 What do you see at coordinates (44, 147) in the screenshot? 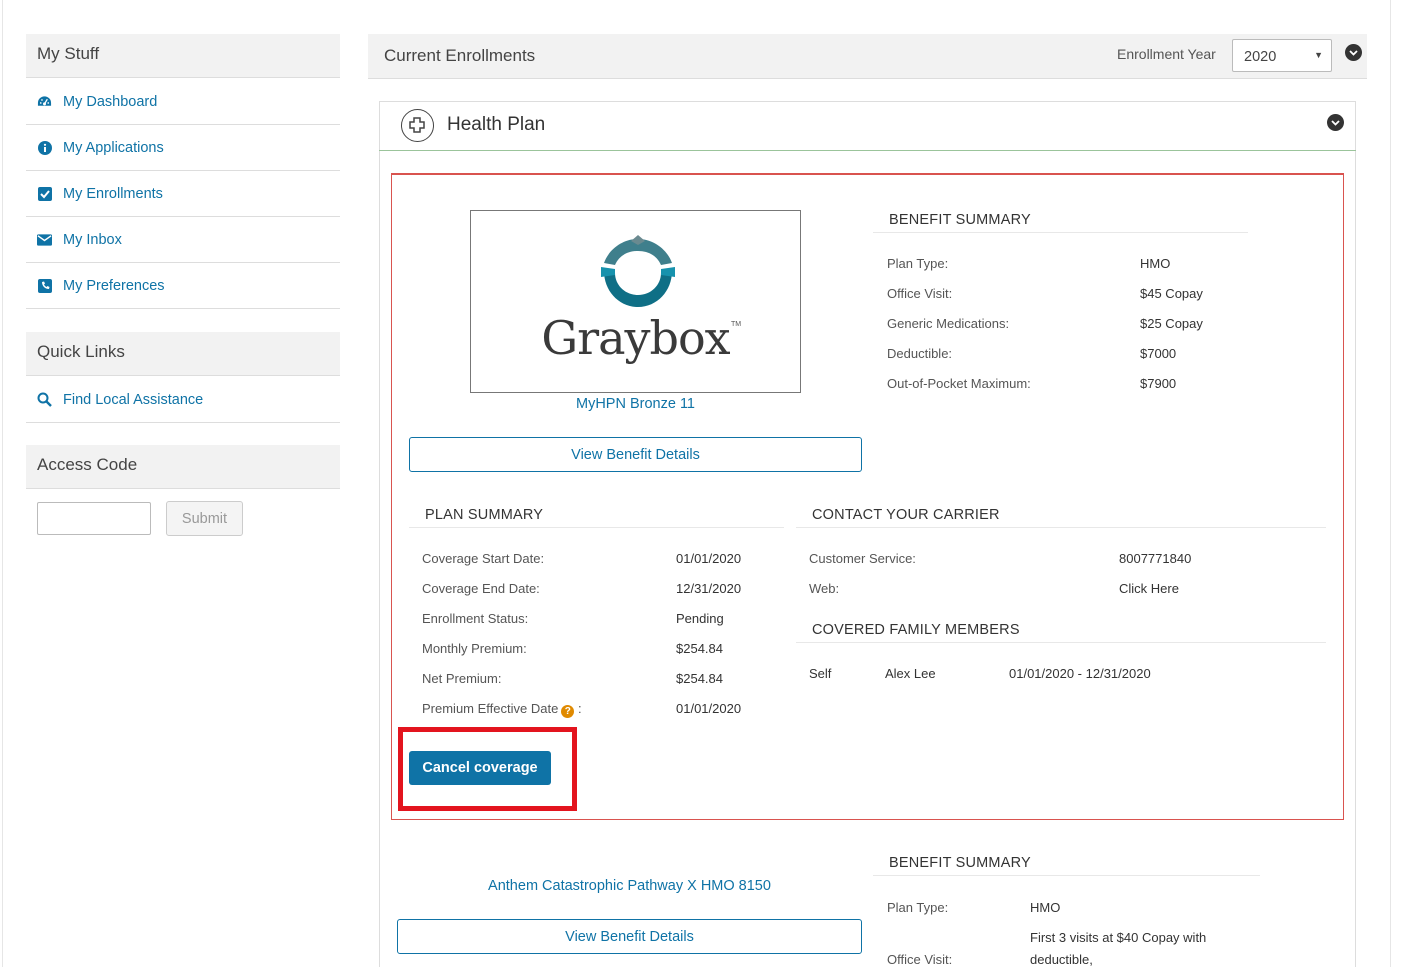
I see `info-icon` at bounding box center [44, 147].